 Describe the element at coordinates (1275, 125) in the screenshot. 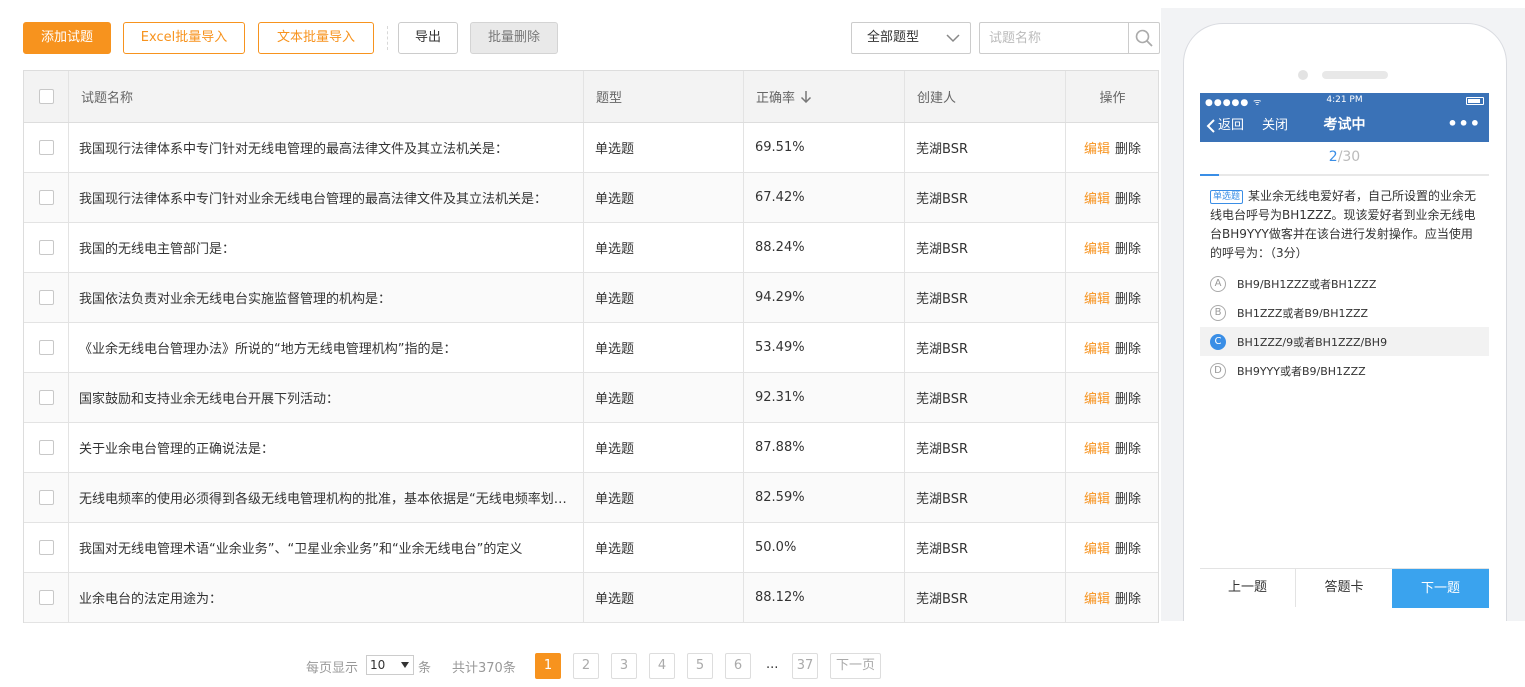

I see `close-button: 关闭` at that location.